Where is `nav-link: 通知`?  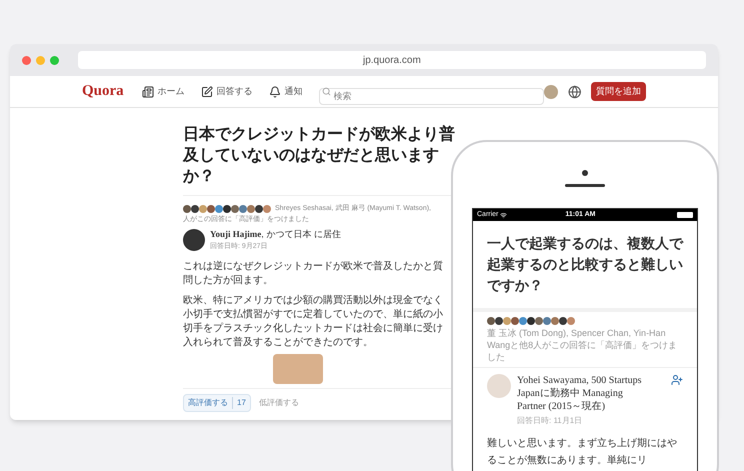
nav-link: 通知 is located at coordinates (285, 91).